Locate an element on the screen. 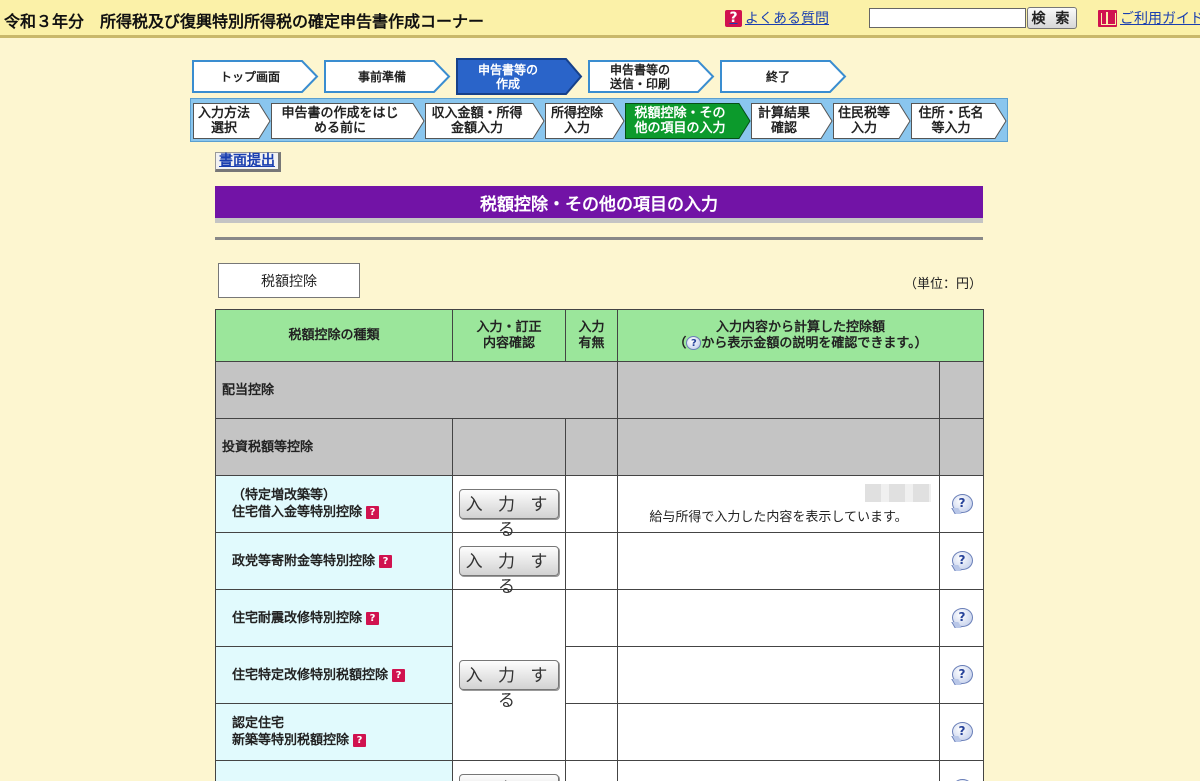 This screenshot has width=1200, height=781. row-dividend-label: 配当控除 is located at coordinates (416, 390).